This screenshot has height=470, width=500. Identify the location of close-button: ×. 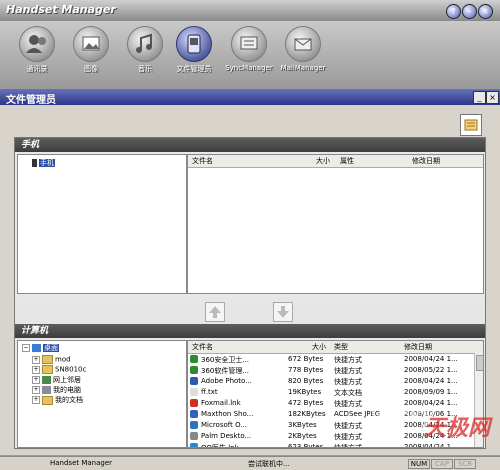
(485, 11).